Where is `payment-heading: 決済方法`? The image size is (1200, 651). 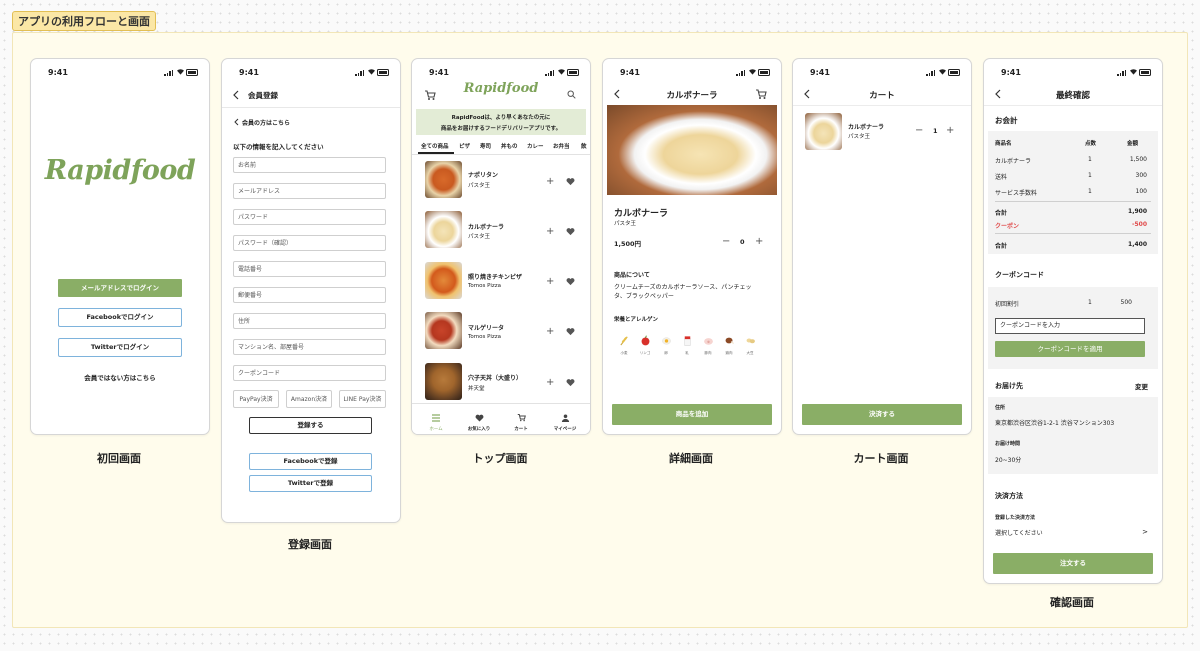 payment-heading: 決済方法 is located at coordinates (1009, 496).